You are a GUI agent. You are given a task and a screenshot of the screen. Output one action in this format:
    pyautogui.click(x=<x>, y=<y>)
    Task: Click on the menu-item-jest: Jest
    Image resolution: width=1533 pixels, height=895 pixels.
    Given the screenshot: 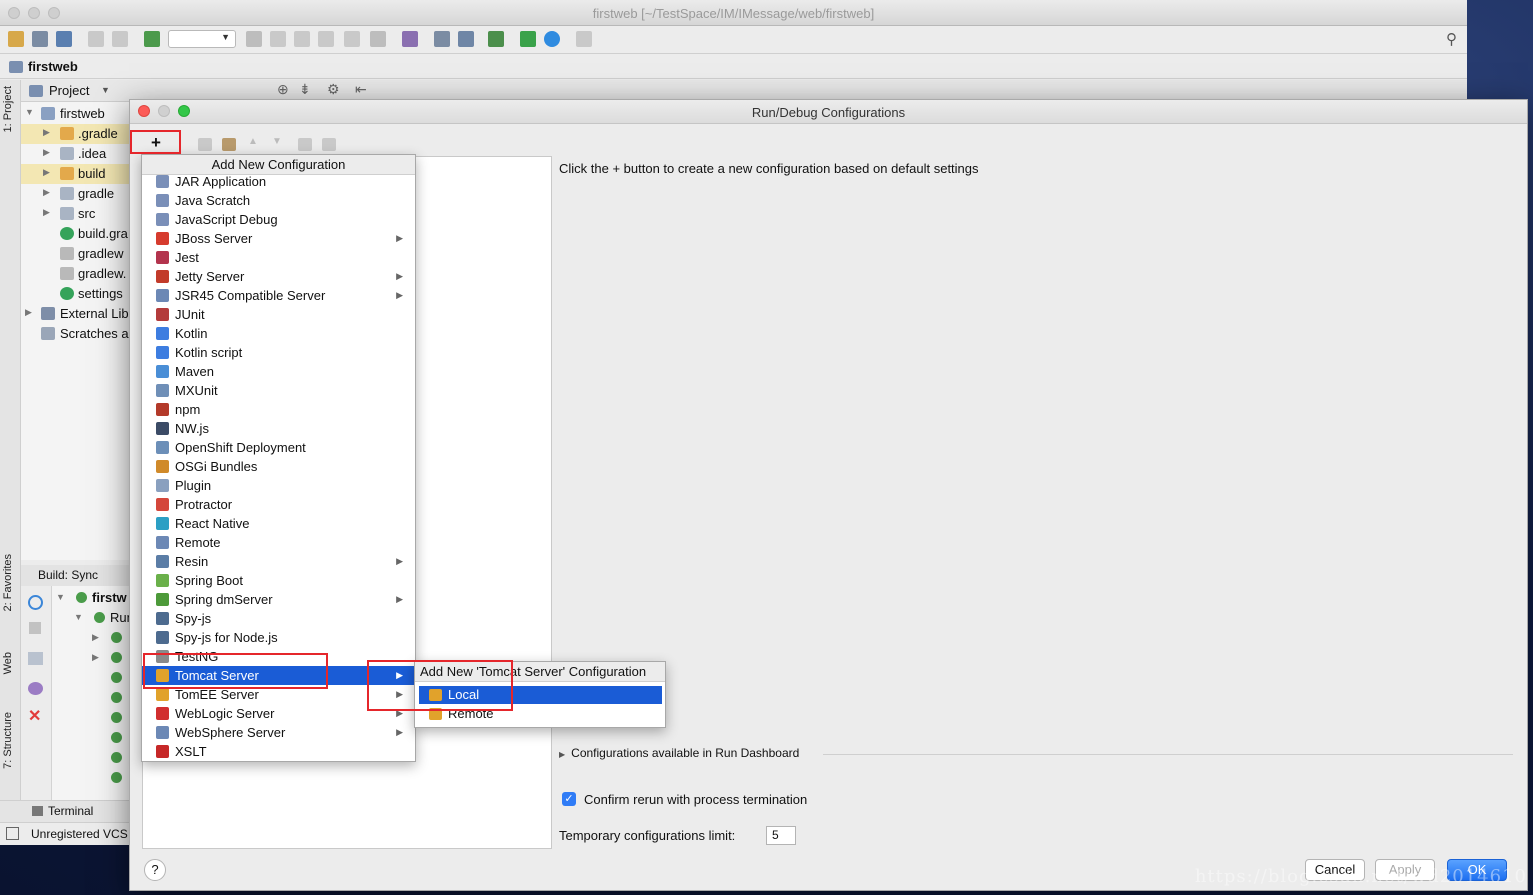 What is the action you would take?
    pyautogui.click(x=278, y=257)
    